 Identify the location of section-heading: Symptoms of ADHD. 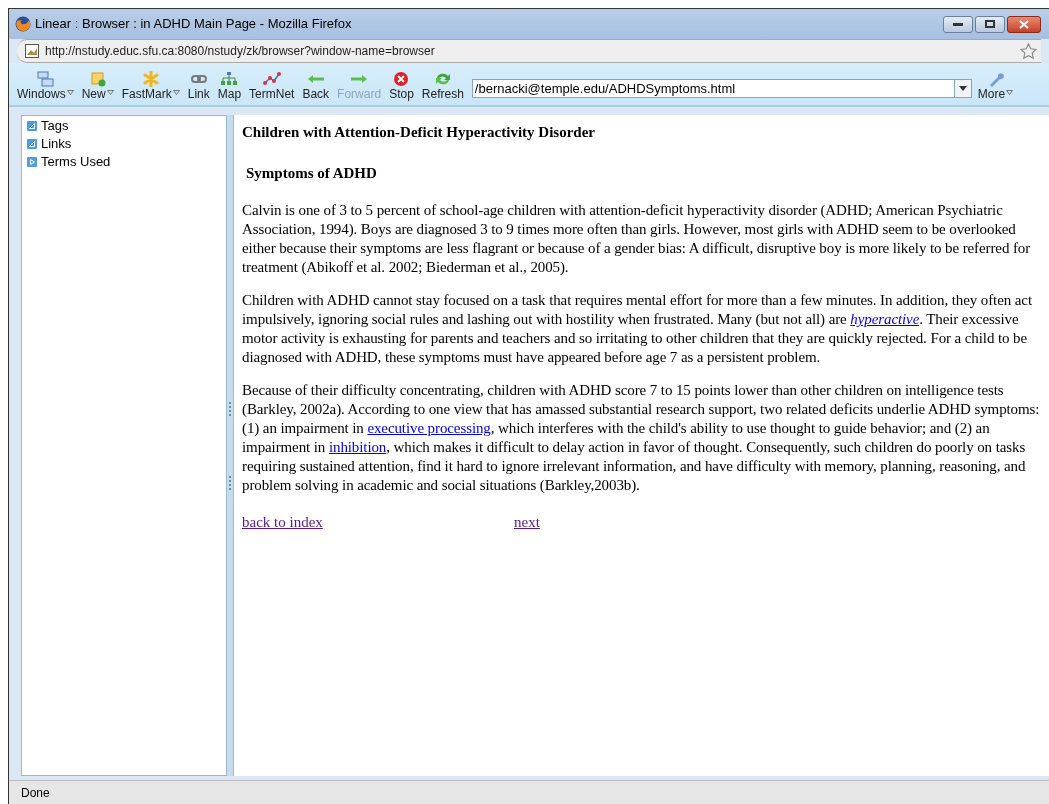
(312, 173).